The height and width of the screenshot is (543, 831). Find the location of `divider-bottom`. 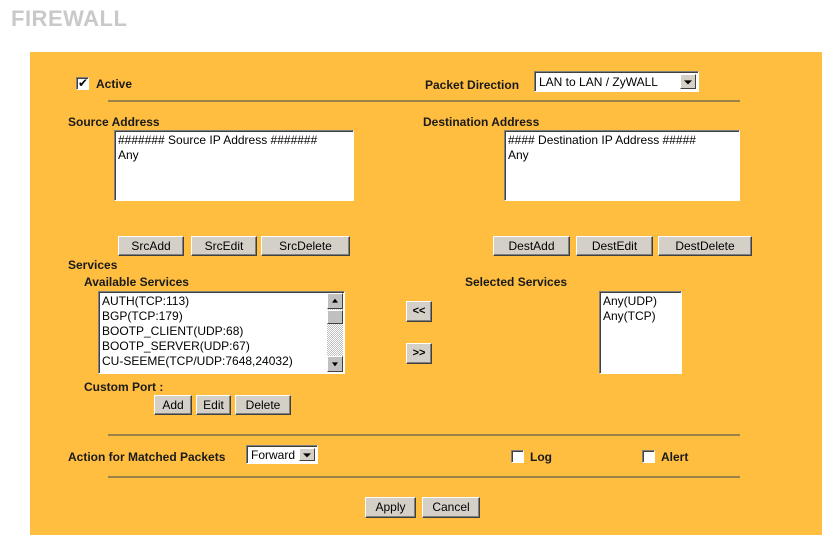

divider-bottom is located at coordinates (424, 477).